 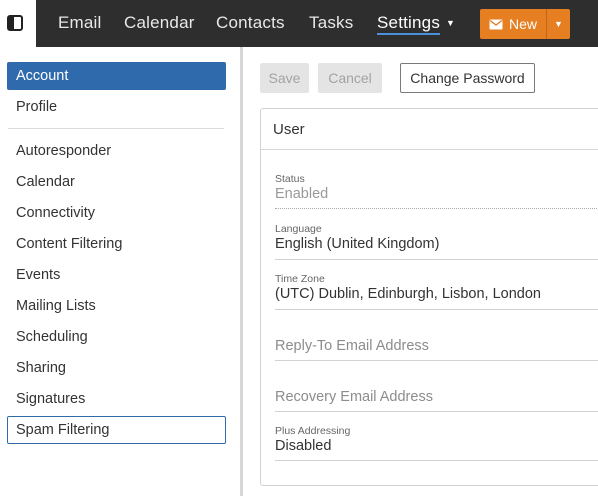 I want to click on sidebar-item-label: Account, so click(x=42, y=76).